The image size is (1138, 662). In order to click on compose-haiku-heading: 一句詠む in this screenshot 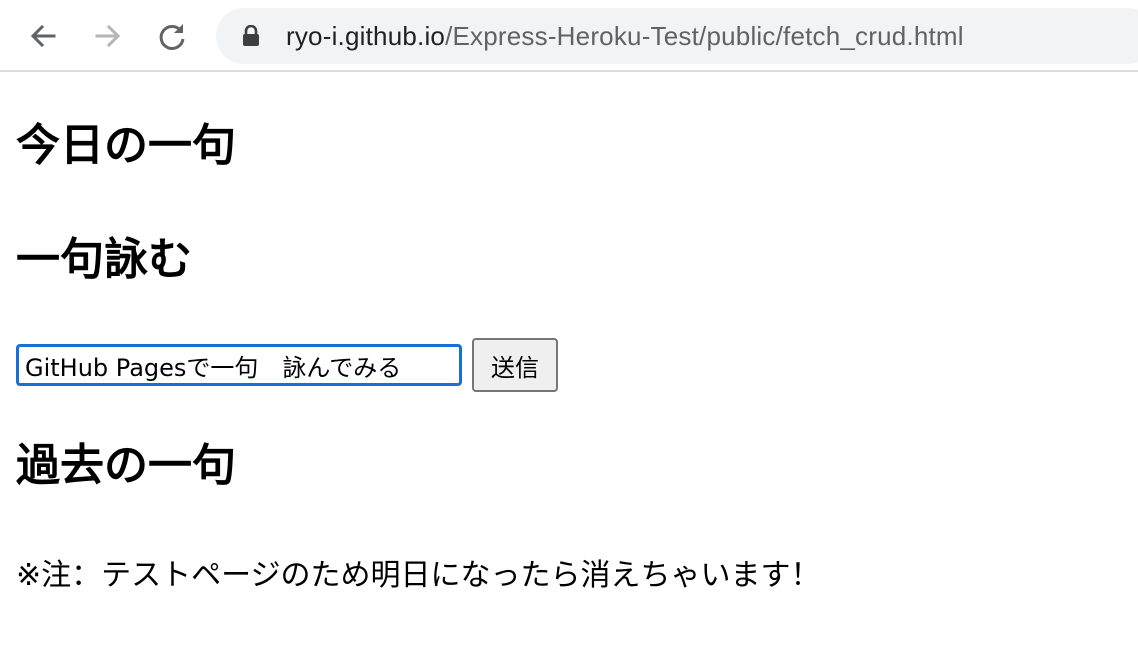, I will do `click(104, 259)`.